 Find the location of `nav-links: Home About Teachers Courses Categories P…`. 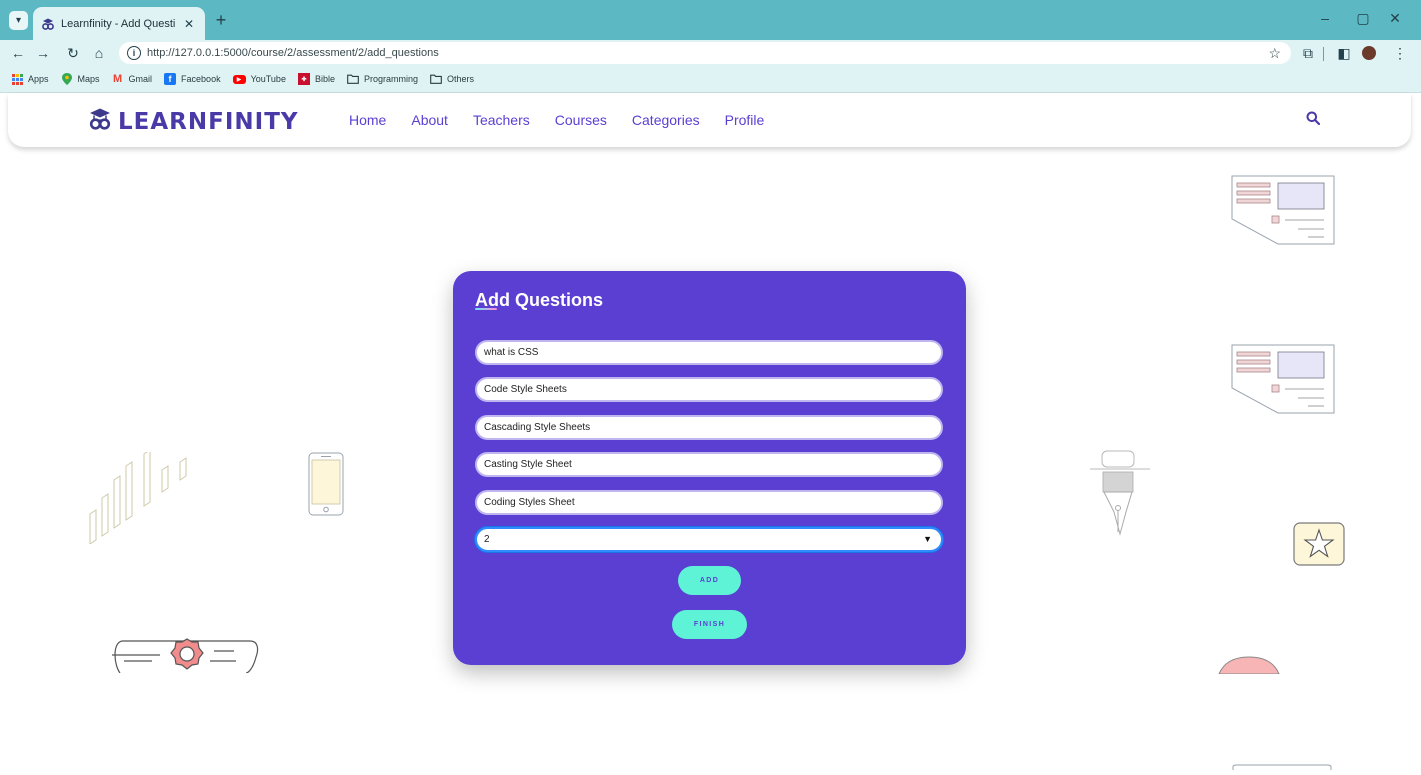

nav-links: Home About Teachers Courses Categories P… is located at coordinates (556, 120).